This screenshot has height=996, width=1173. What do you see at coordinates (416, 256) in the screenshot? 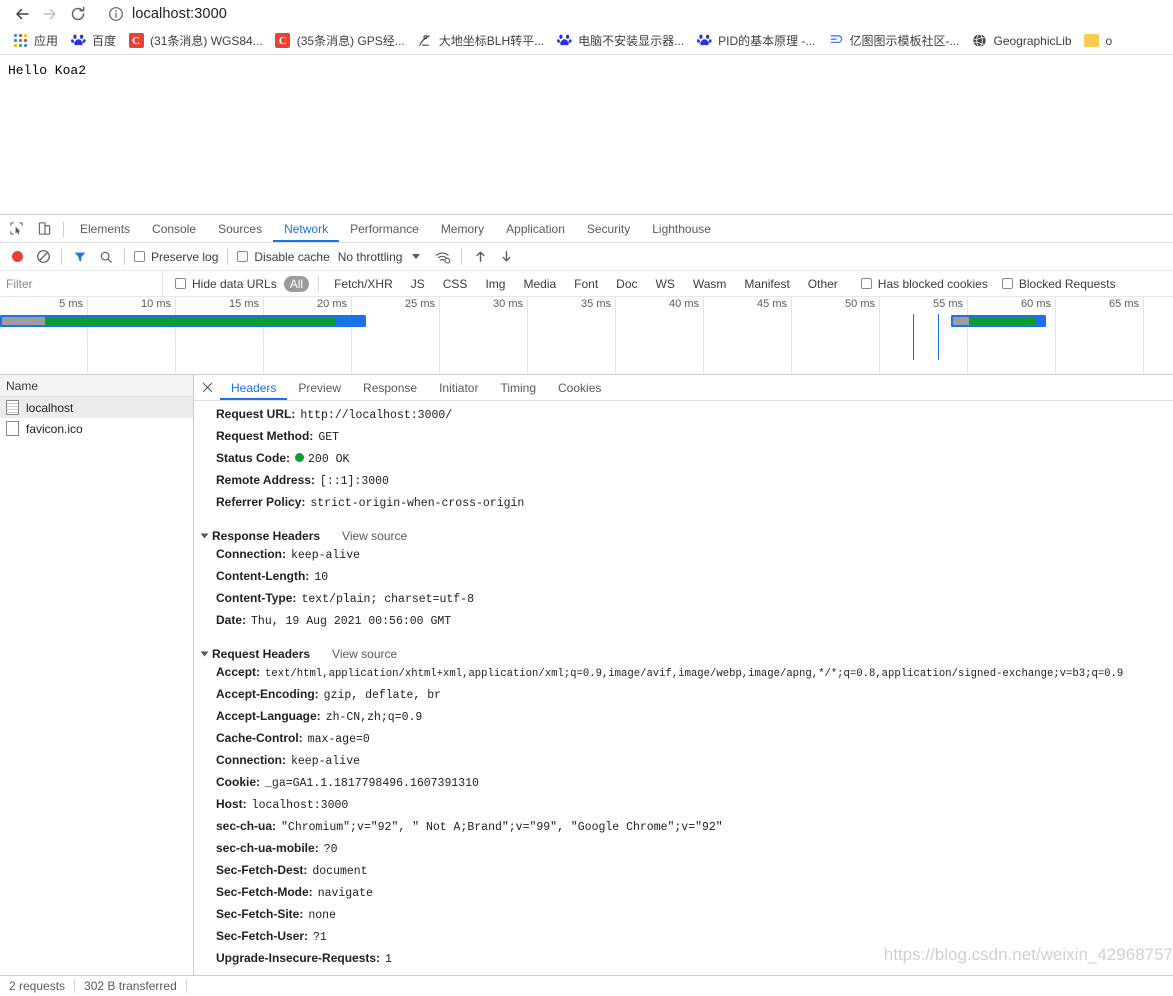
I see `chevron-down-icon` at bounding box center [416, 256].